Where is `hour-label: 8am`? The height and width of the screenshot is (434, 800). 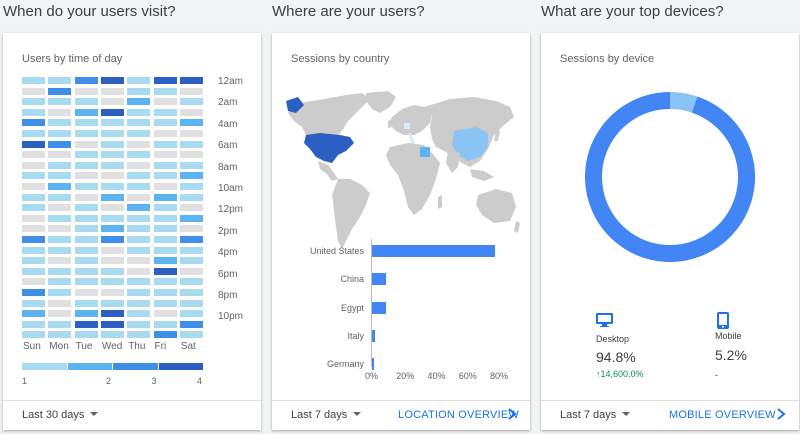 hour-label: 8am is located at coordinates (228, 167).